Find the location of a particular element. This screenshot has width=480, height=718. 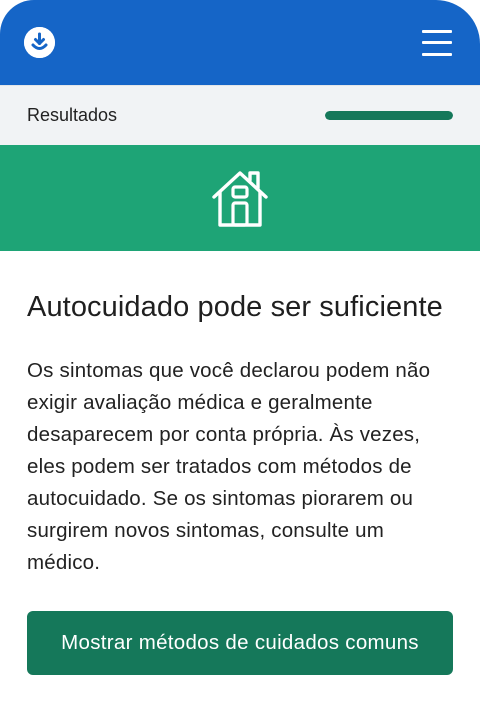

result-banner is located at coordinates (240, 198).